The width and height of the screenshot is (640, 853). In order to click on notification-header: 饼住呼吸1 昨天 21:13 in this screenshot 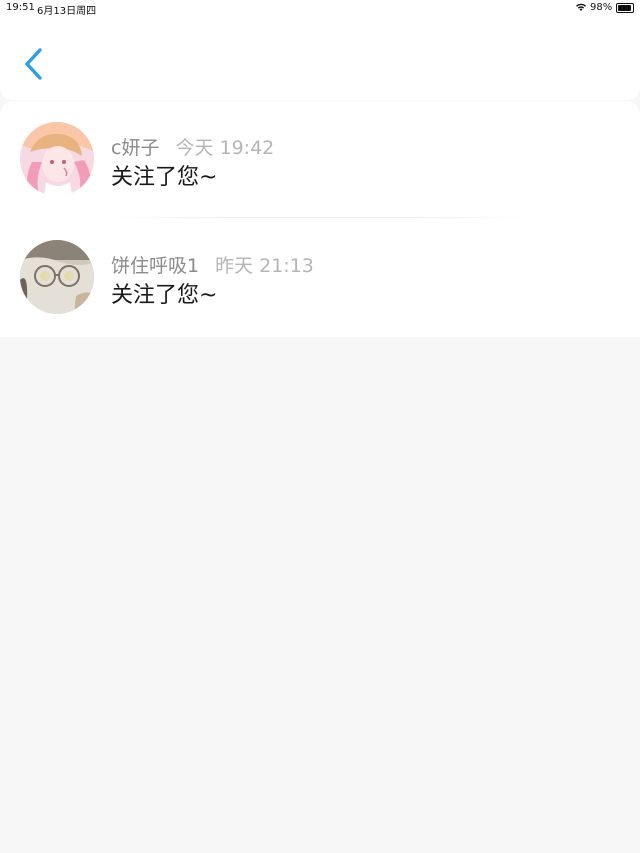, I will do `click(212, 264)`.